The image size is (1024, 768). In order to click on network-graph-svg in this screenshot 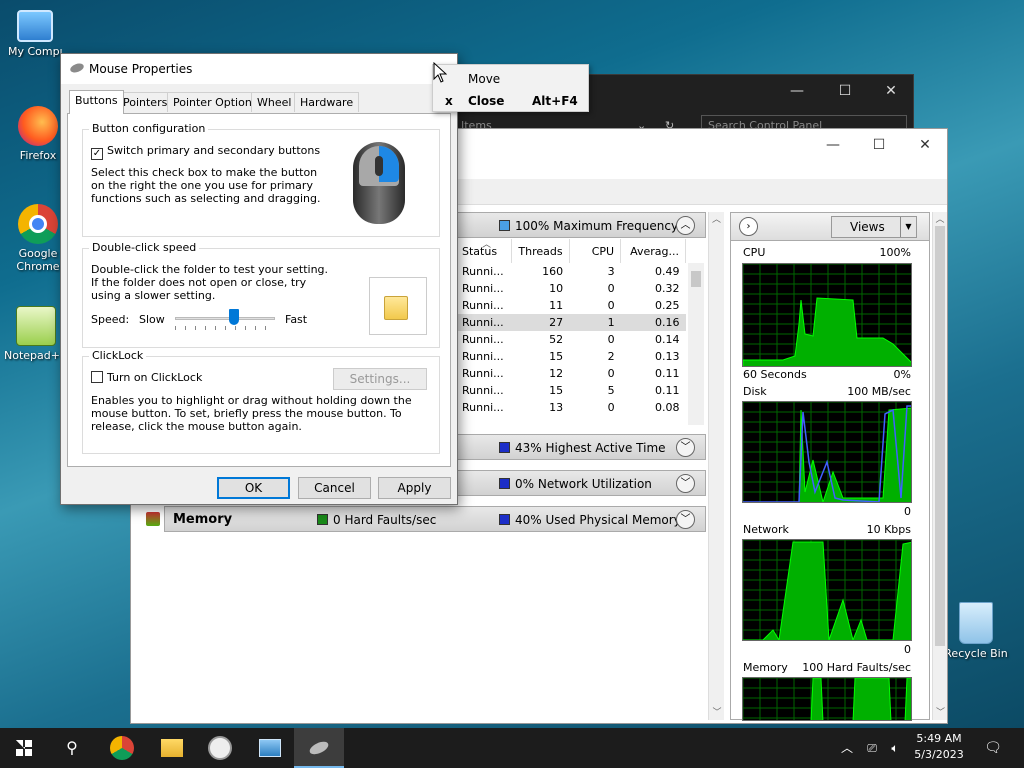, I will do `click(827, 590)`.